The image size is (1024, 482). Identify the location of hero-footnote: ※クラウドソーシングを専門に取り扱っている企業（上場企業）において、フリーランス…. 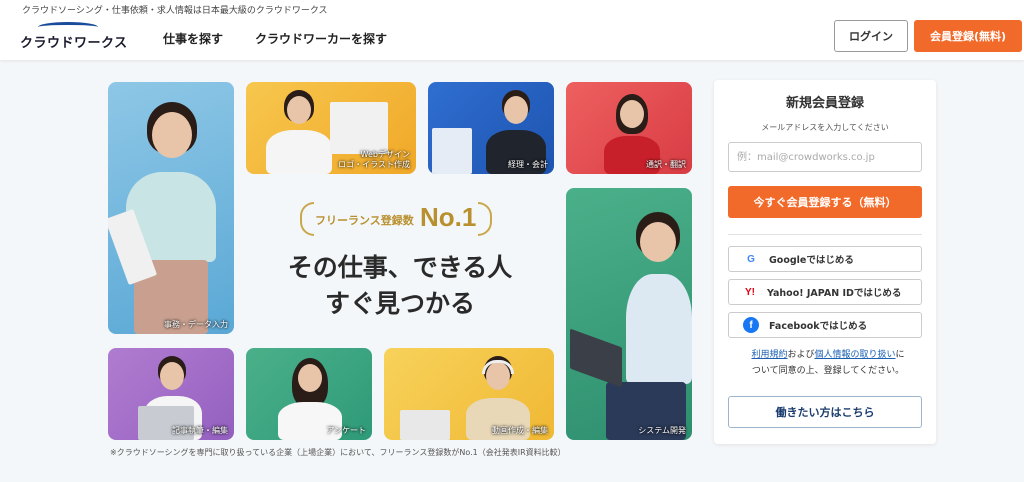
(338, 452).